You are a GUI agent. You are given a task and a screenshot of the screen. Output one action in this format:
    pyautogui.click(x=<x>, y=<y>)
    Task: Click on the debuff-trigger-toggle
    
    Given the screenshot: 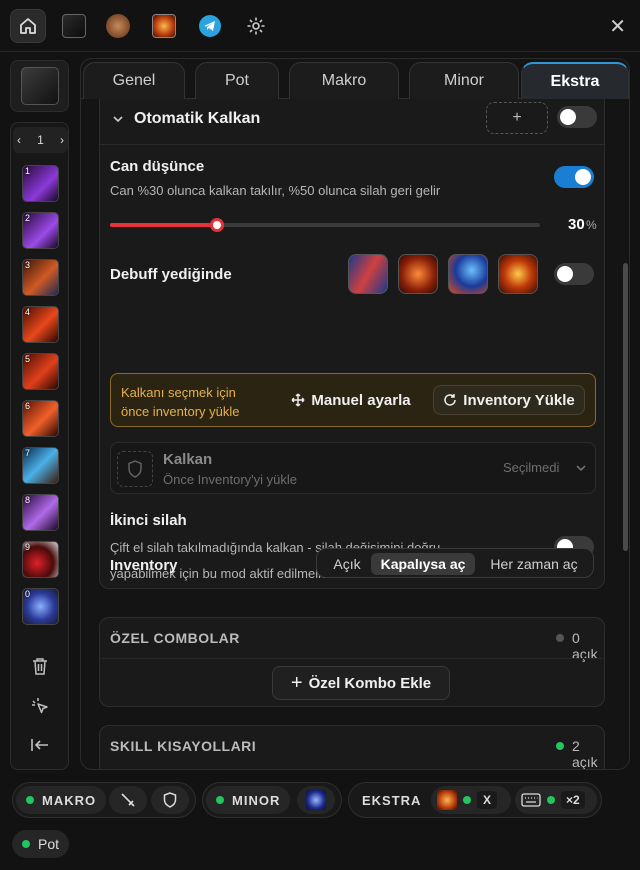 What is the action you would take?
    pyautogui.click(x=574, y=274)
    